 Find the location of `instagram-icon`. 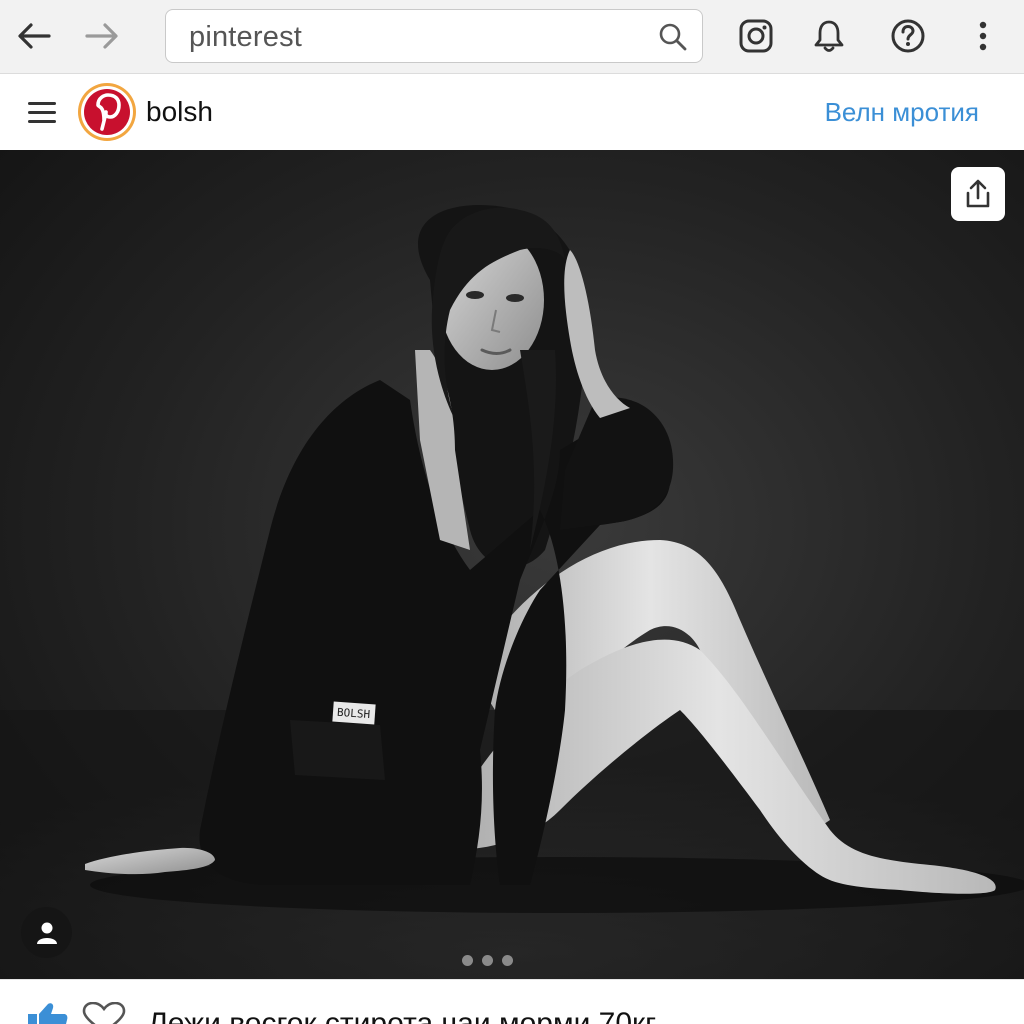

instagram-icon is located at coordinates (756, 36).